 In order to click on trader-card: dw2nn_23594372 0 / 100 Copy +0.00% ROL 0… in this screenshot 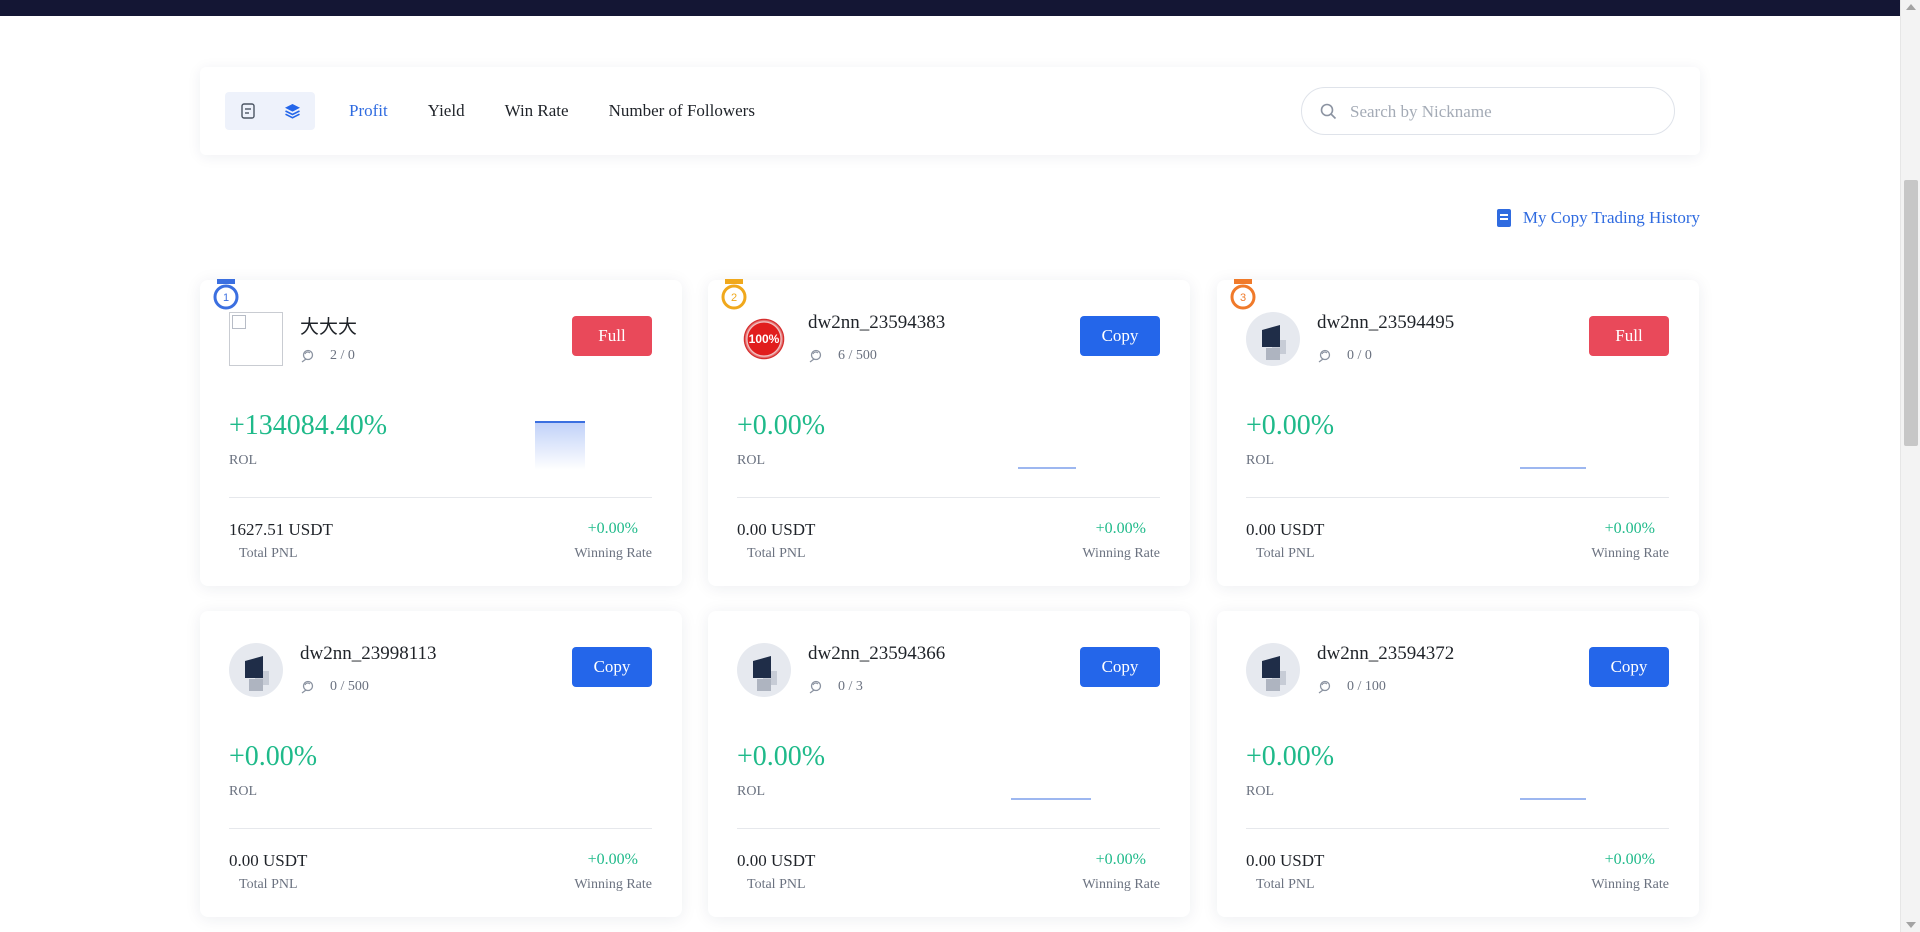, I will do `click(1458, 764)`.